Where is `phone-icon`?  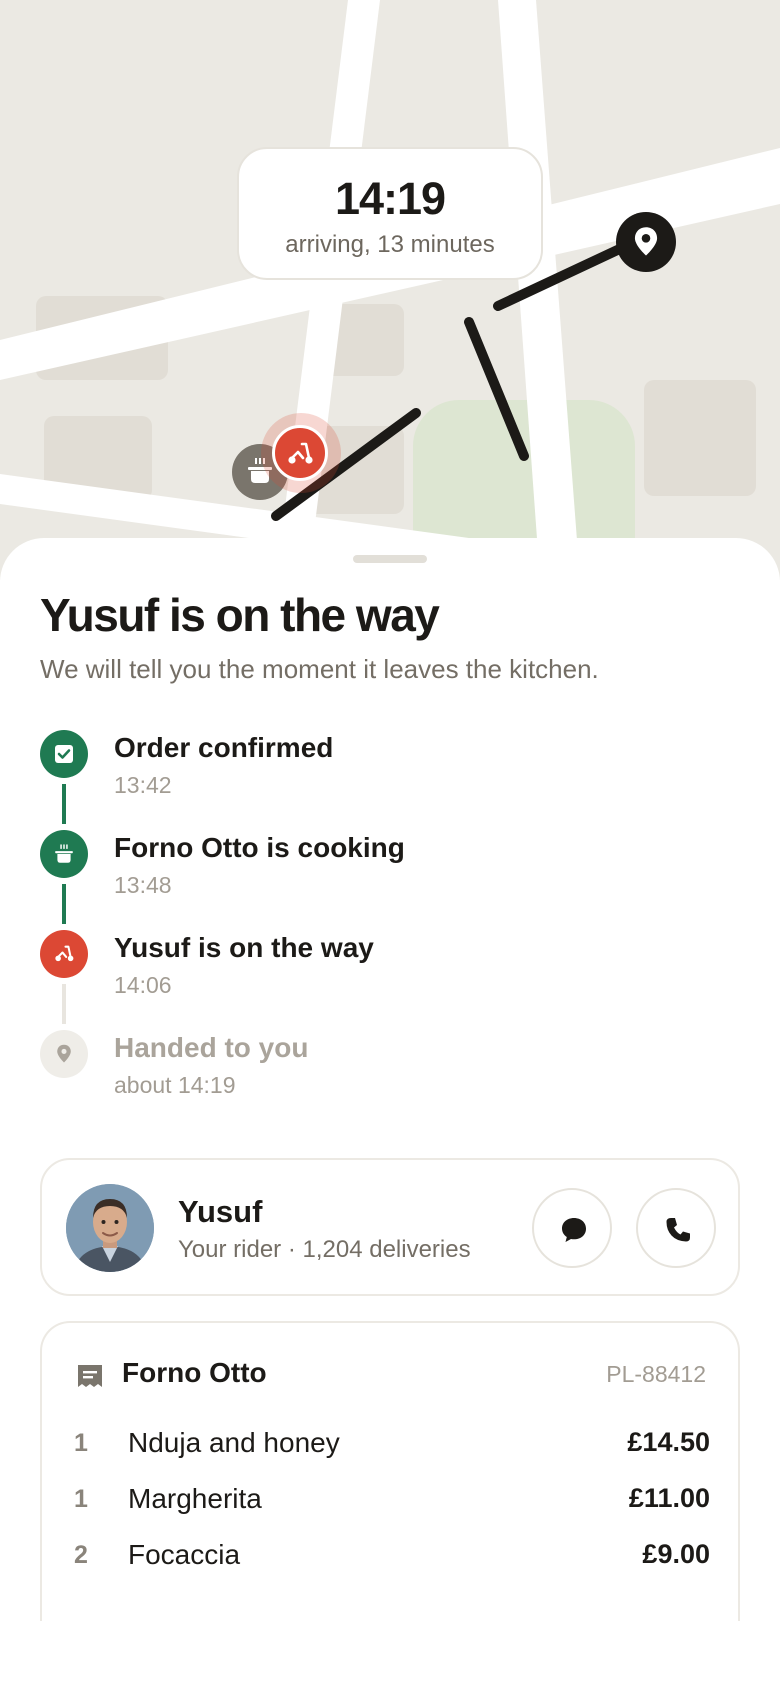
phone-icon is located at coordinates (678, 1230).